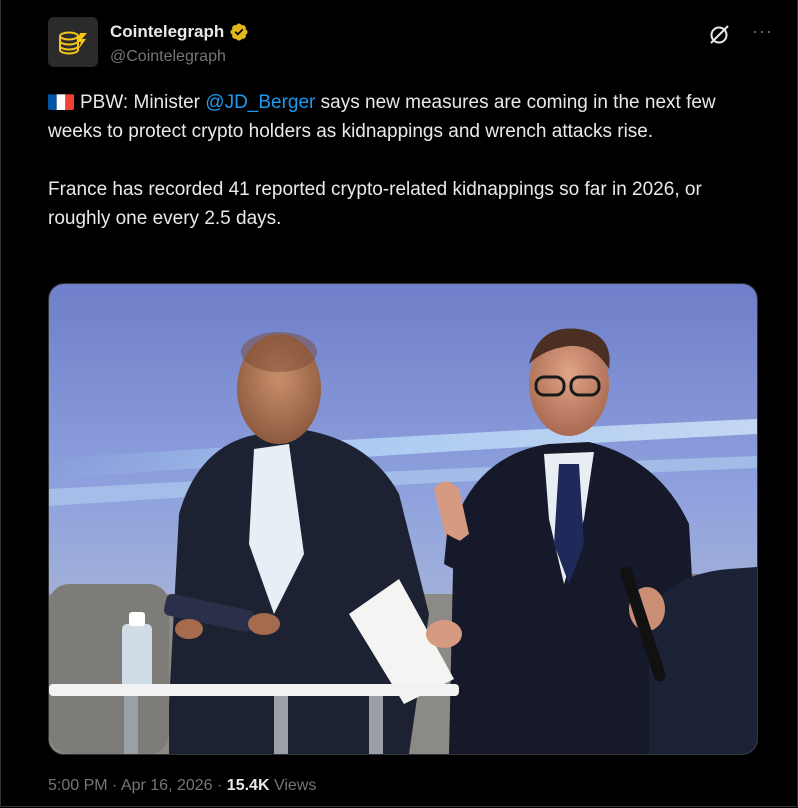 The width and height of the screenshot is (798, 808). Describe the element at coordinates (248, 785) in the screenshot. I see `views-count: 15.4K` at that location.